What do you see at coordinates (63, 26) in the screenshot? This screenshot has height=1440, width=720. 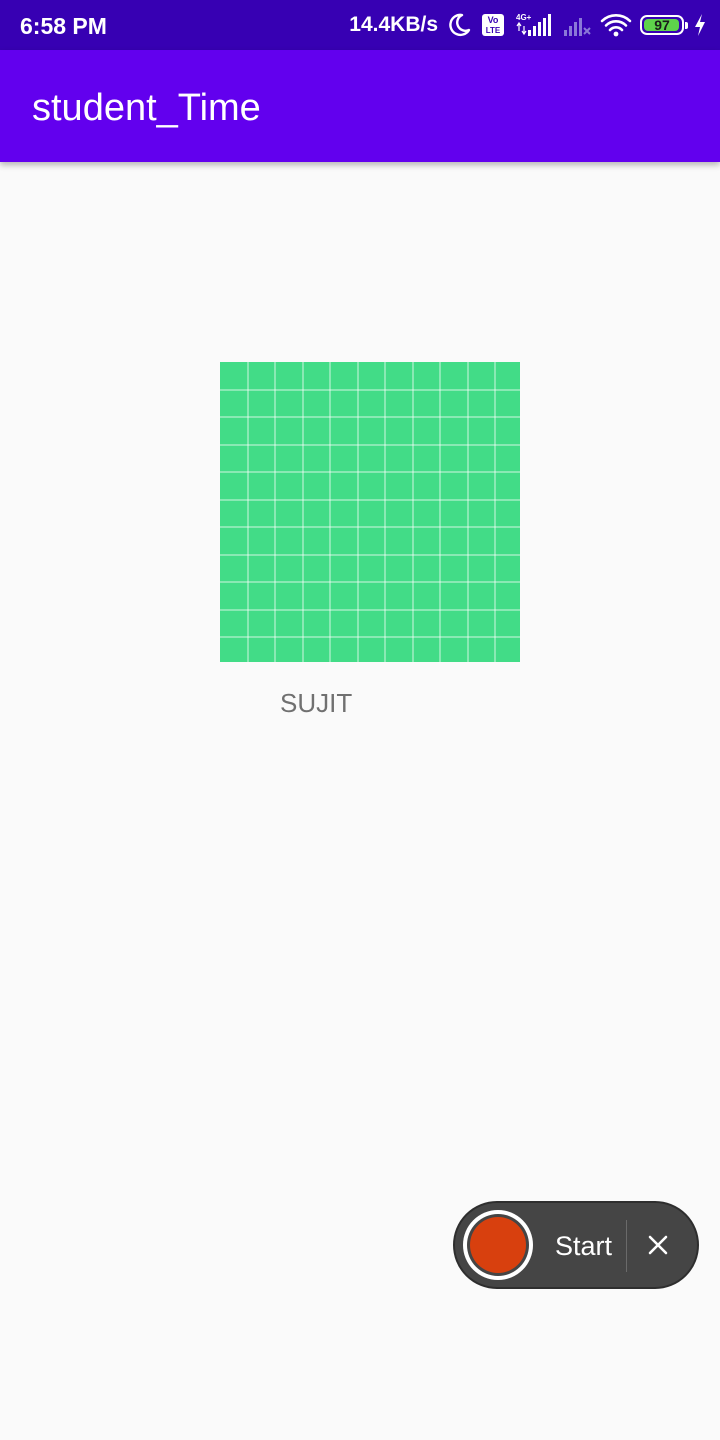 I see `status-time: 6:58 PM` at bounding box center [63, 26].